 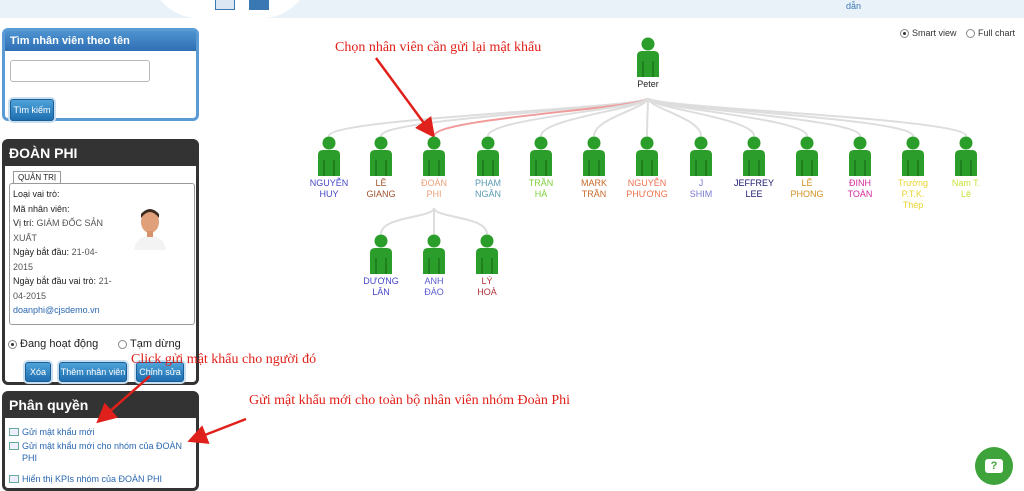 I want to click on org-node-l1-9: LÊ PHONG, so click(x=807, y=168).